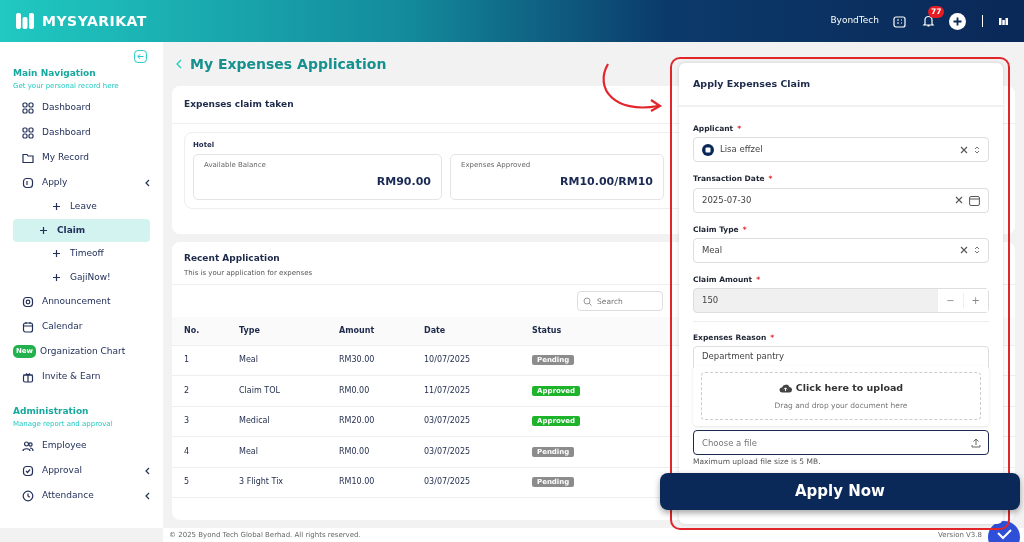 The height and width of the screenshot is (542, 1024). I want to click on table-cell: Medical, so click(277, 421).